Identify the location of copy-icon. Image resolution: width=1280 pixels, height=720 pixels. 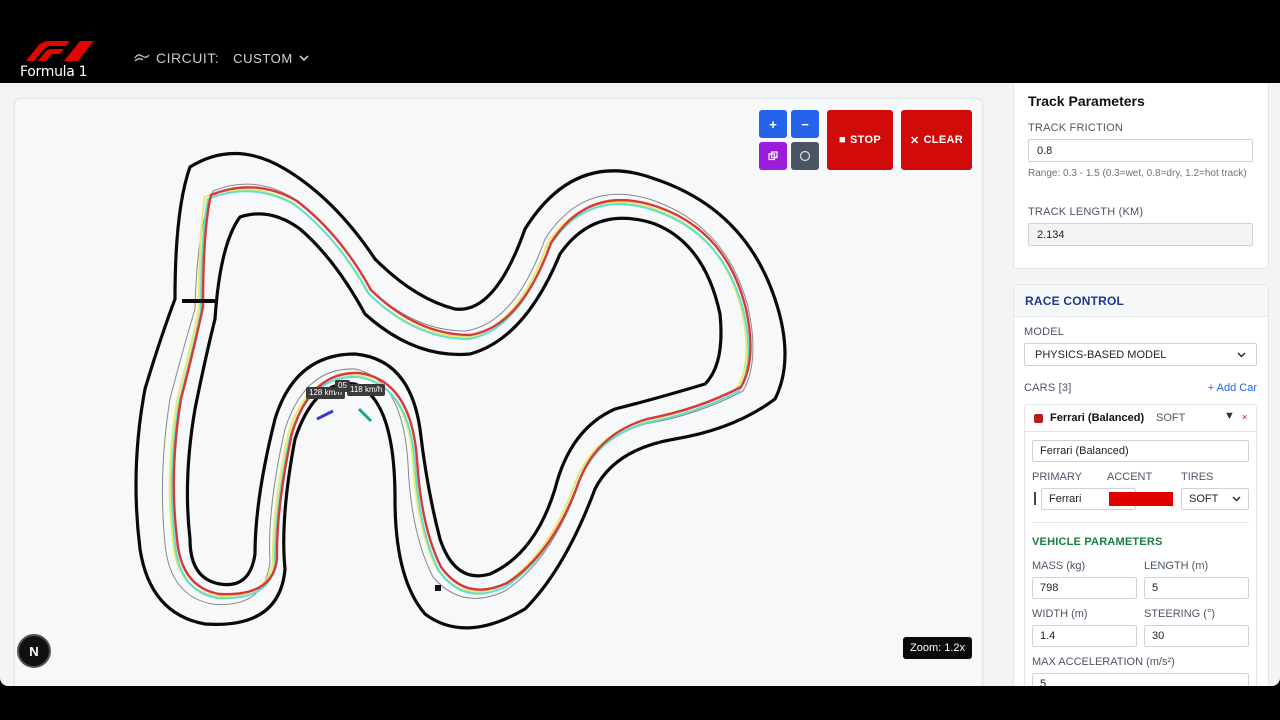
(773, 156).